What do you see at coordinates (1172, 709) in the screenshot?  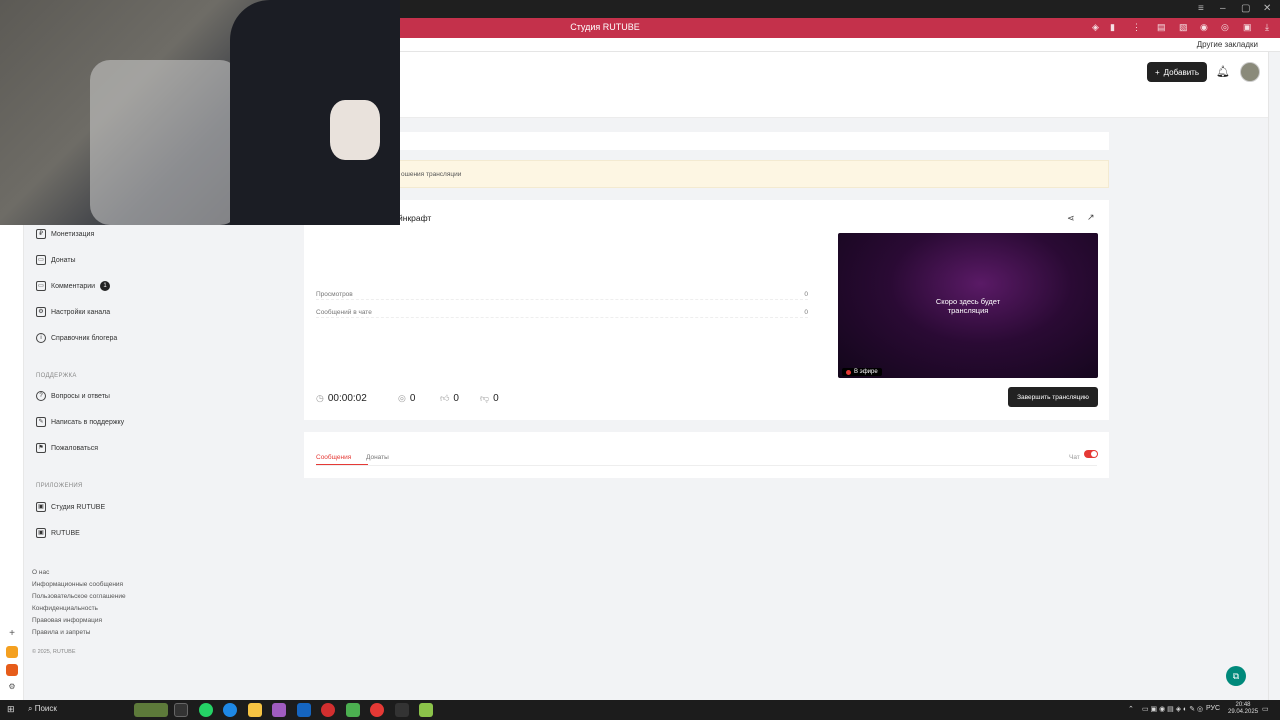 I see `tray-icons: ▭ ▣ ◉ ▤ ◈ ◐ ✎ ◎` at bounding box center [1172, 709].